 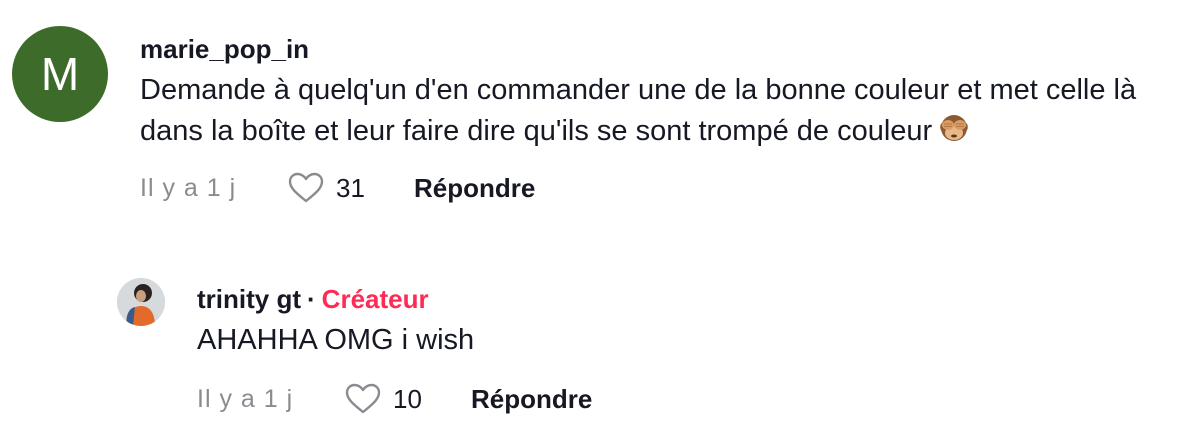 I want to click on avatar-letter: M, so click(x=60, y=74).